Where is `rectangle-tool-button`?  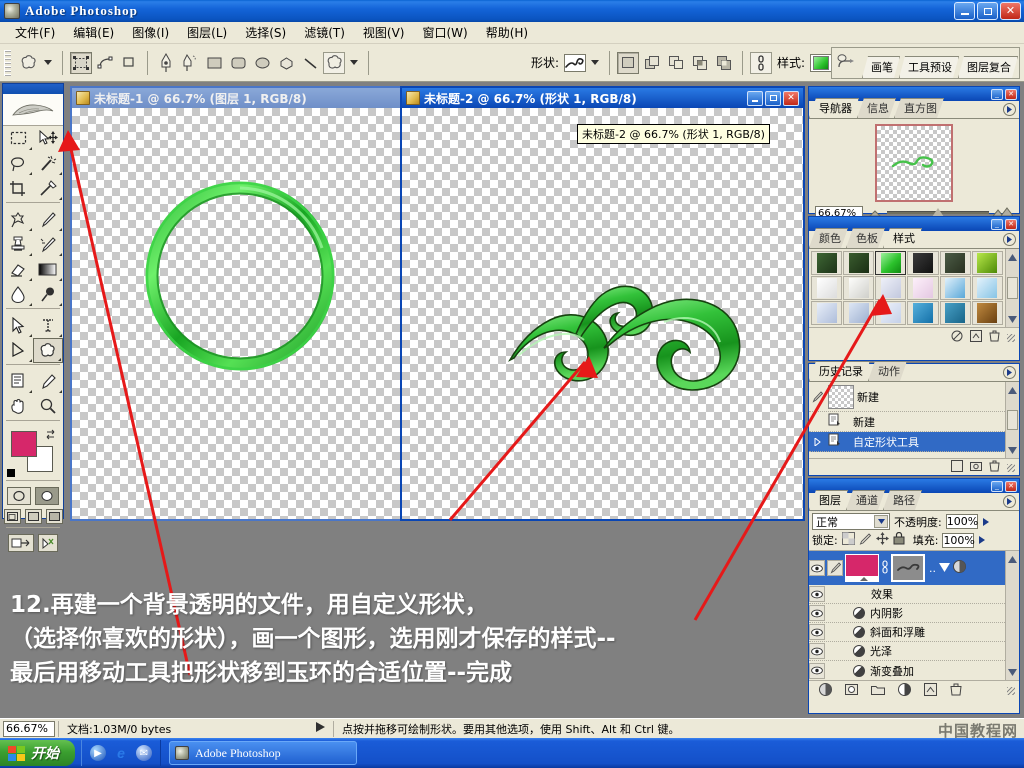
rectangle-tool-button is located at coordinates (214, 62).